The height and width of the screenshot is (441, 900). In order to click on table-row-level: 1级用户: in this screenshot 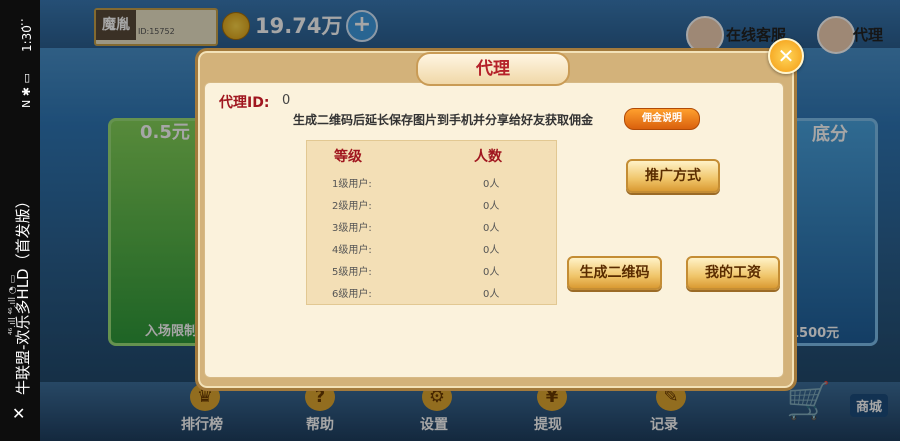, I will do `click(352, 184)`.